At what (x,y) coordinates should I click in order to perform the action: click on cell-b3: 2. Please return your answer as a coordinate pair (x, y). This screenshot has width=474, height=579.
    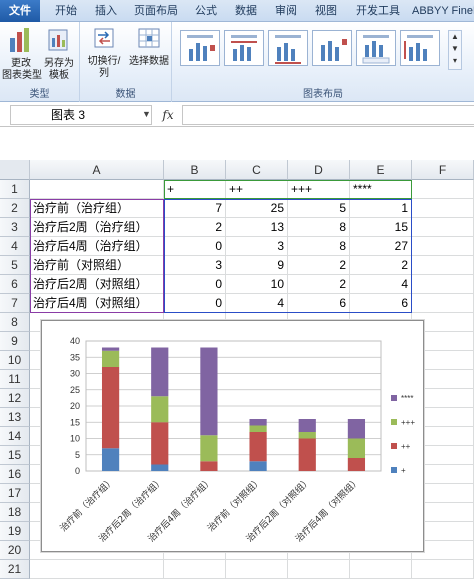
    Looking at the image, I should click on (195, 227).